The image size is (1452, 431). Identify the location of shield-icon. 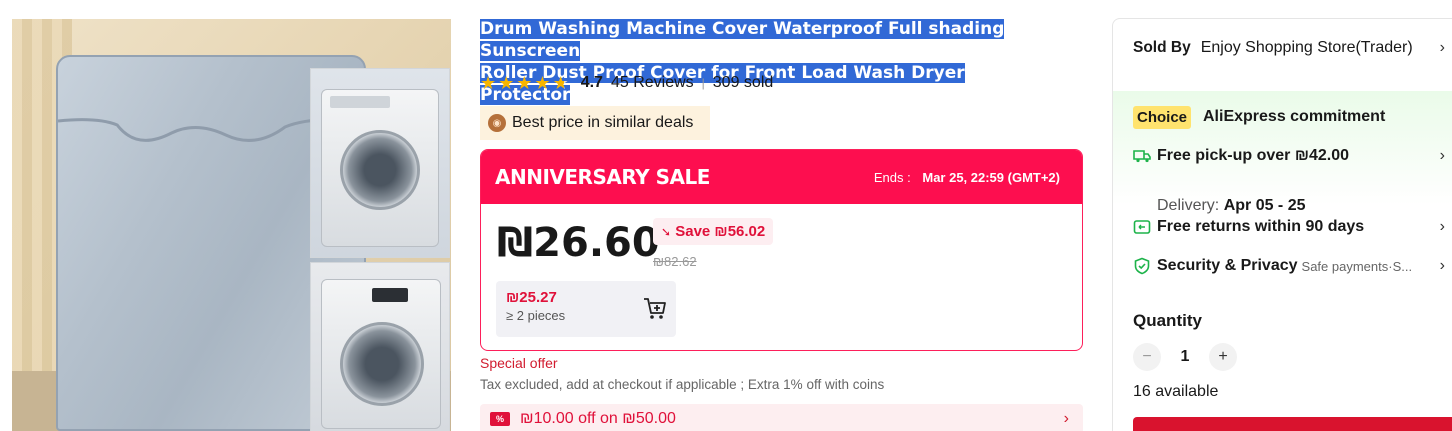
(1142, 266).